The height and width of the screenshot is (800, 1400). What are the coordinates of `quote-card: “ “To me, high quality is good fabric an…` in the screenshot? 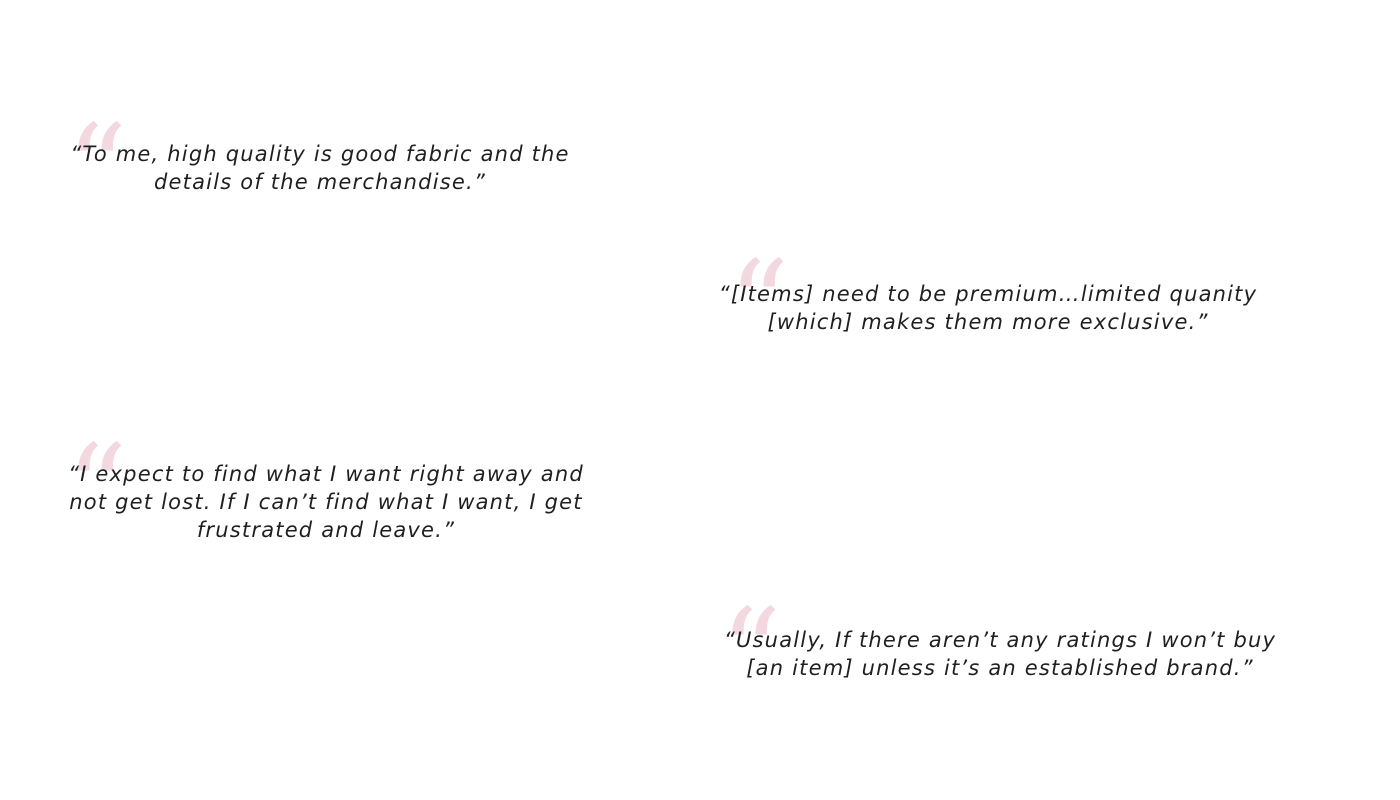 It's located at (320, 170).